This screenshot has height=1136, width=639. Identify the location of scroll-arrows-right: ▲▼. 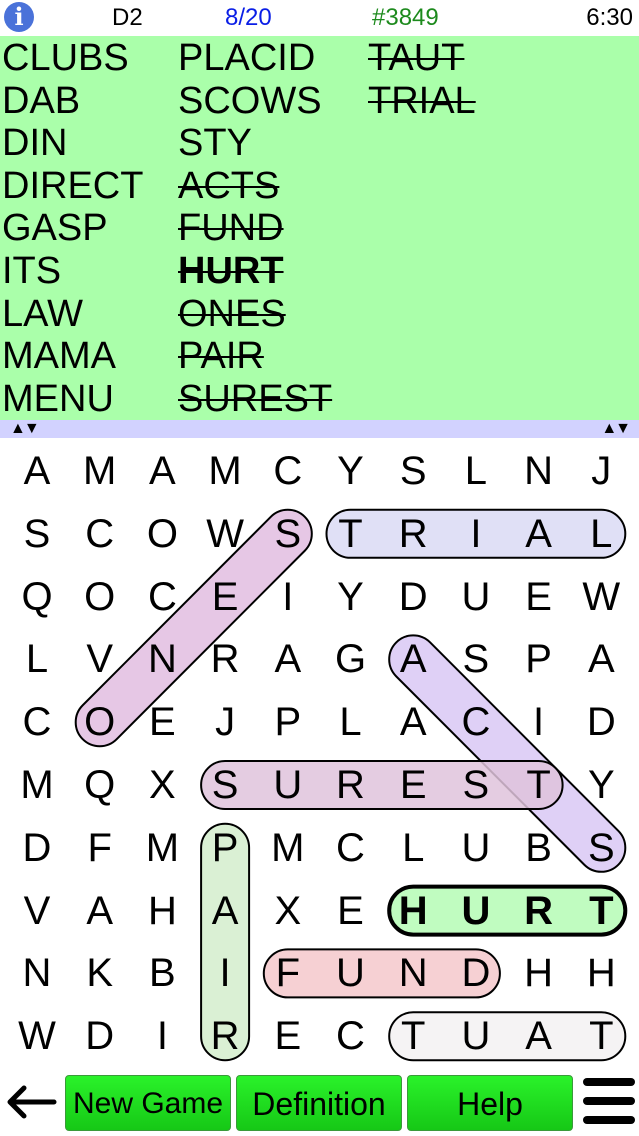
(616, 429).